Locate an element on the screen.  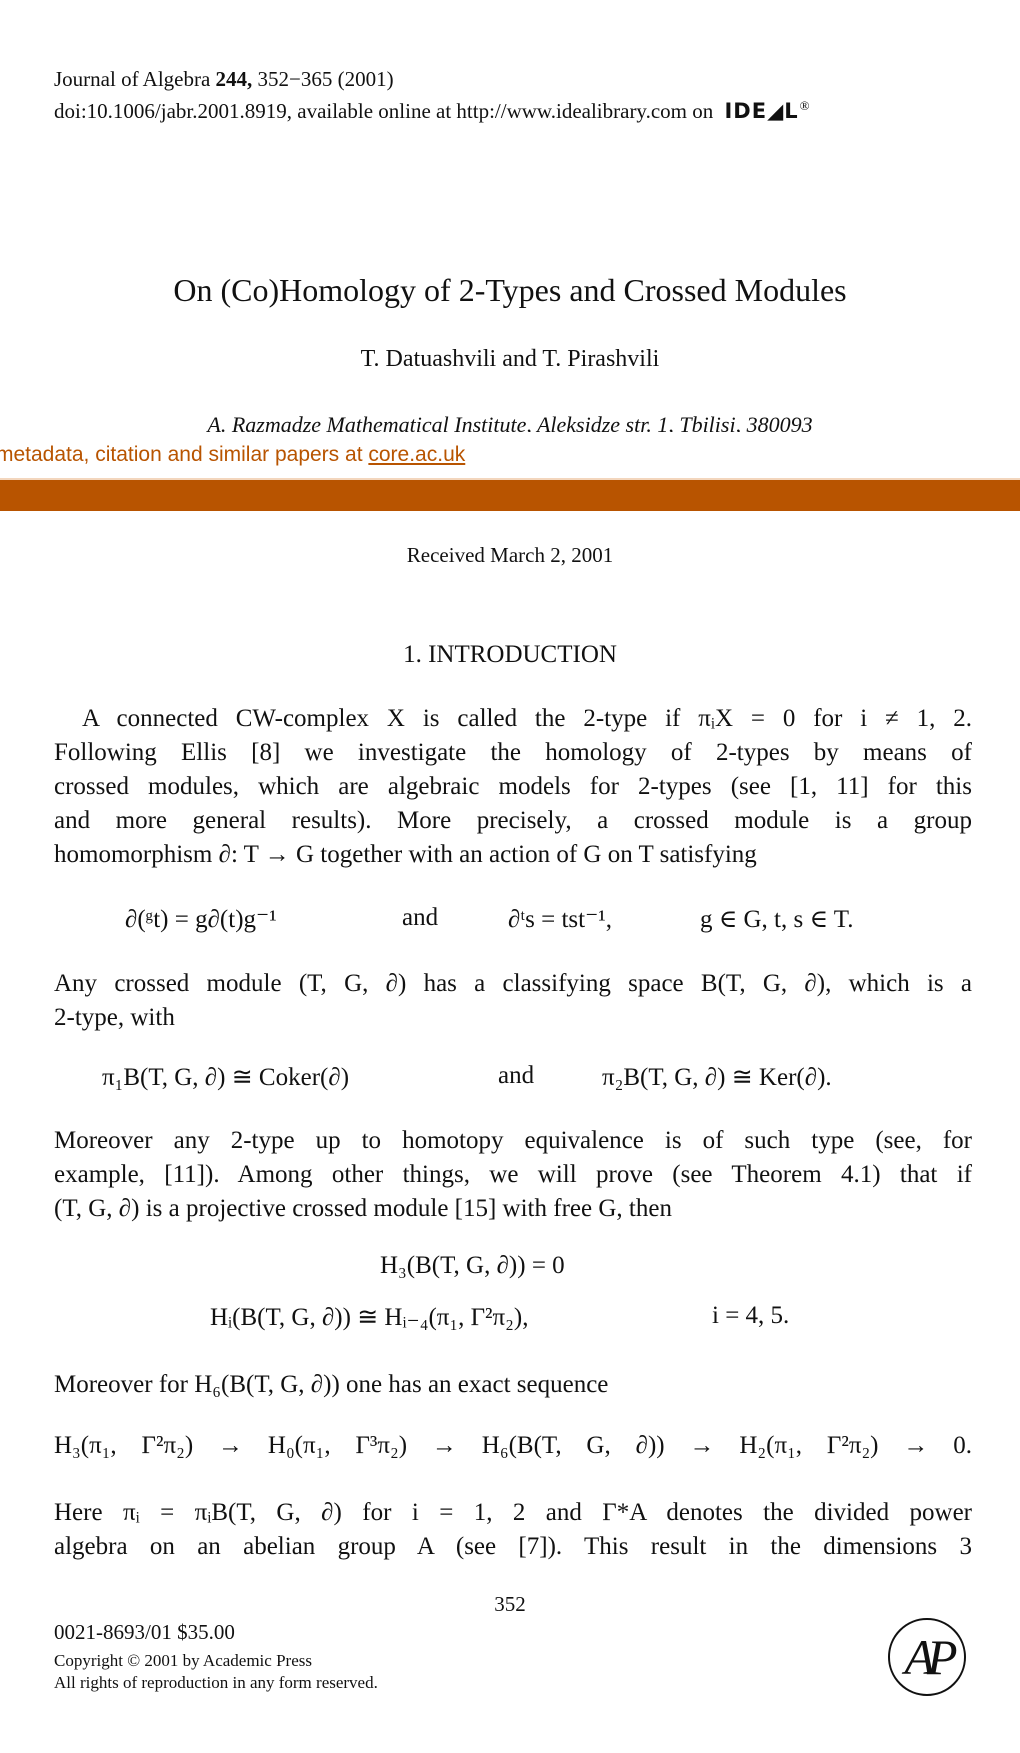
article-authors: T. Datuashvili and T. Pirashvili is located at coordinates (510, 359).